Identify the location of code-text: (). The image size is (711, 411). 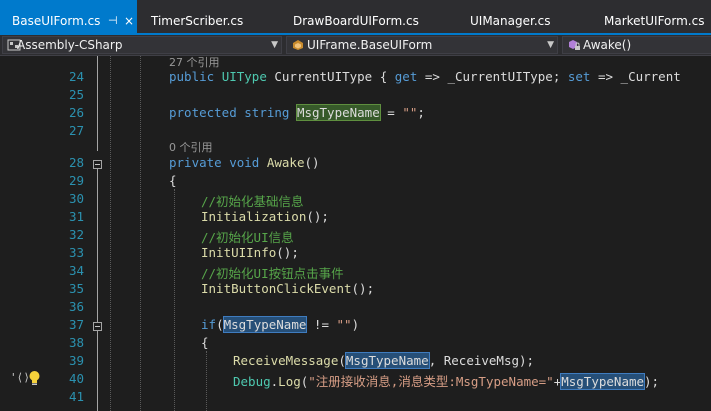
(312, 162).